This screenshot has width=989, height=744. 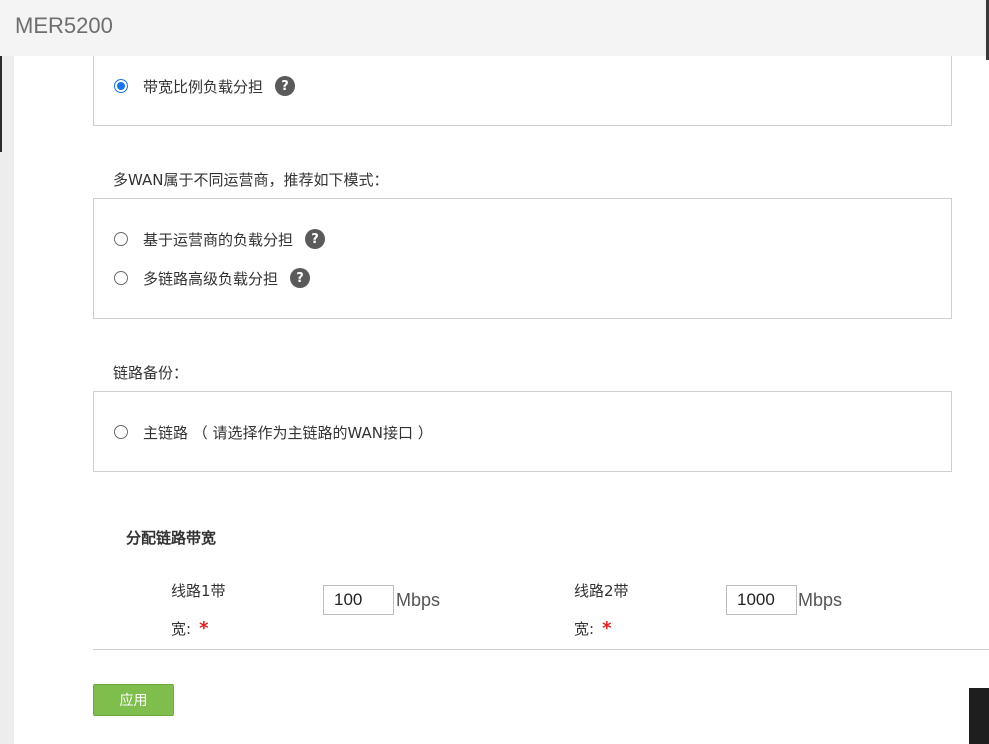 What do you see at coordinates (64, 25) in the screenshot?
I see `app-title: MER5200` at bounding box center [64, 25].